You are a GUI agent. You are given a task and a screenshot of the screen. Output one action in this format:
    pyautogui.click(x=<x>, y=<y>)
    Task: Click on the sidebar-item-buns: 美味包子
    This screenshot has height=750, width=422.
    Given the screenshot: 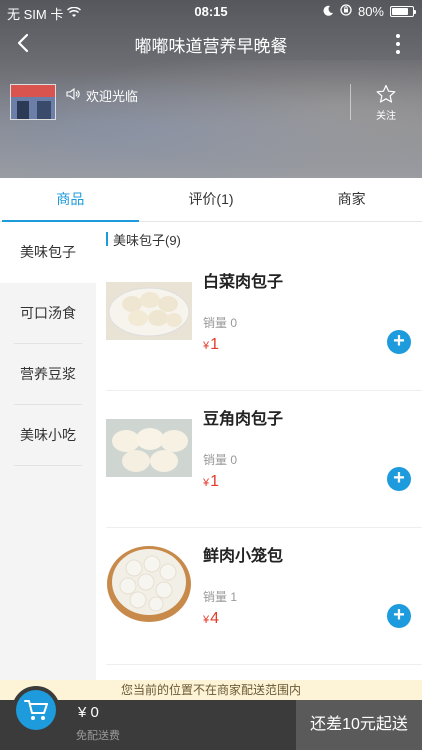 What is the action you would take?
    pyautogui.click(x=48, y=252)
    